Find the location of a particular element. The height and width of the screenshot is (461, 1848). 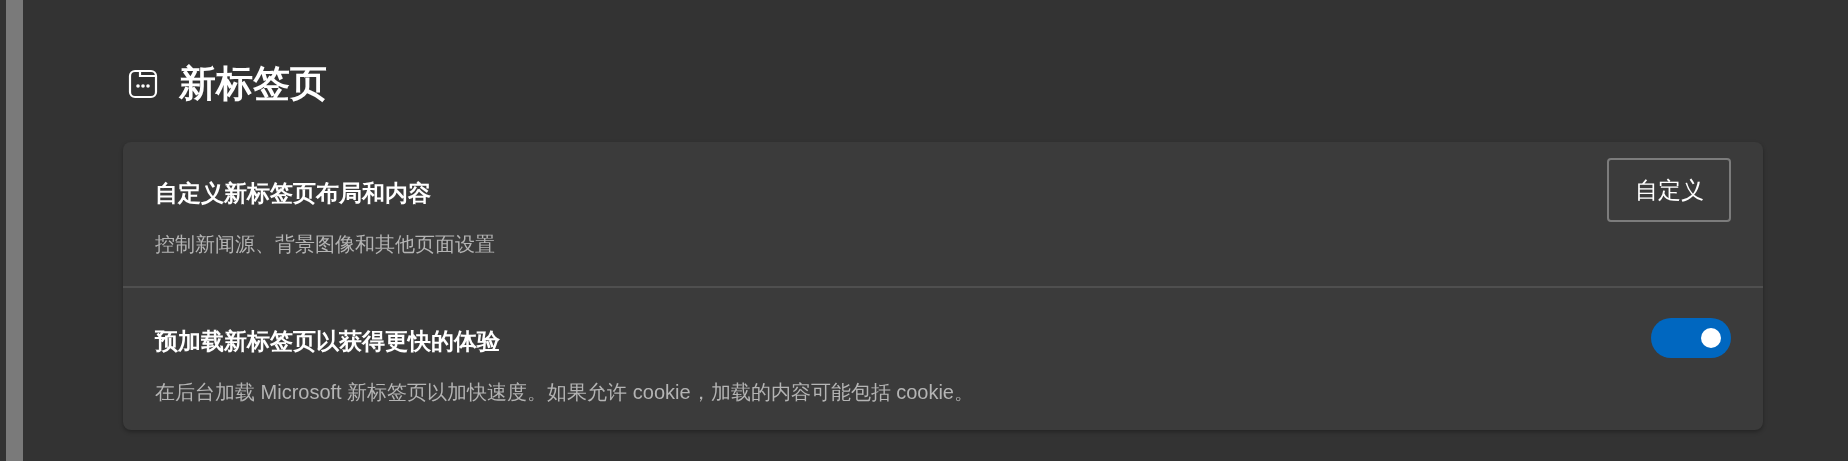

tab-icon is located at coordinates (143, 84).